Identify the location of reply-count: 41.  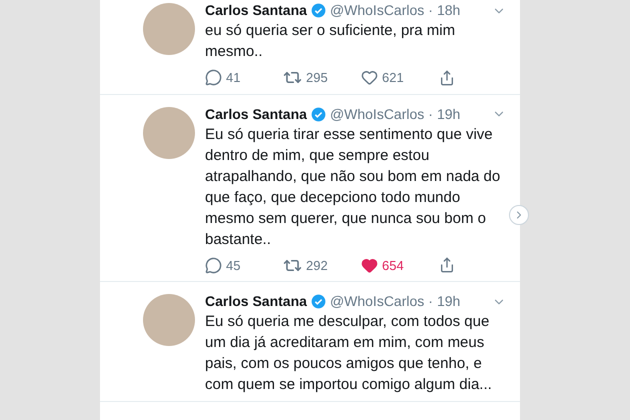
(233, 78).